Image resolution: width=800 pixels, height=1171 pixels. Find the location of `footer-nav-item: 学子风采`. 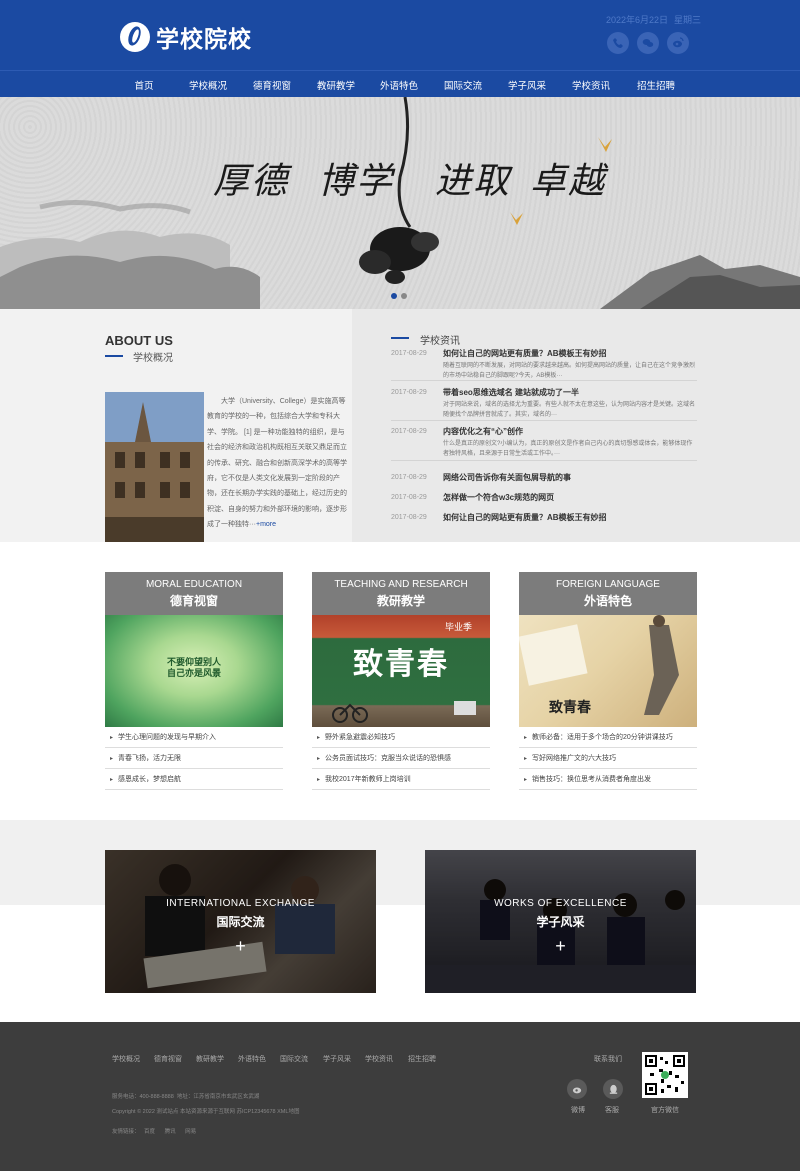

footer-nav-item: 学子风采 is located at coordinates (337, 1059).